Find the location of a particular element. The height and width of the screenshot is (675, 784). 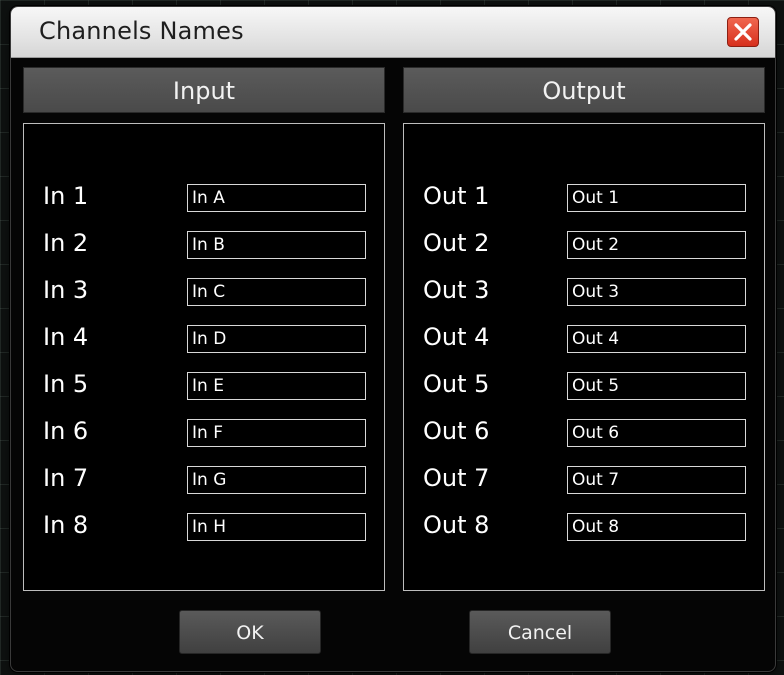

input-label: In 1 is located at coordinates (66, 196).